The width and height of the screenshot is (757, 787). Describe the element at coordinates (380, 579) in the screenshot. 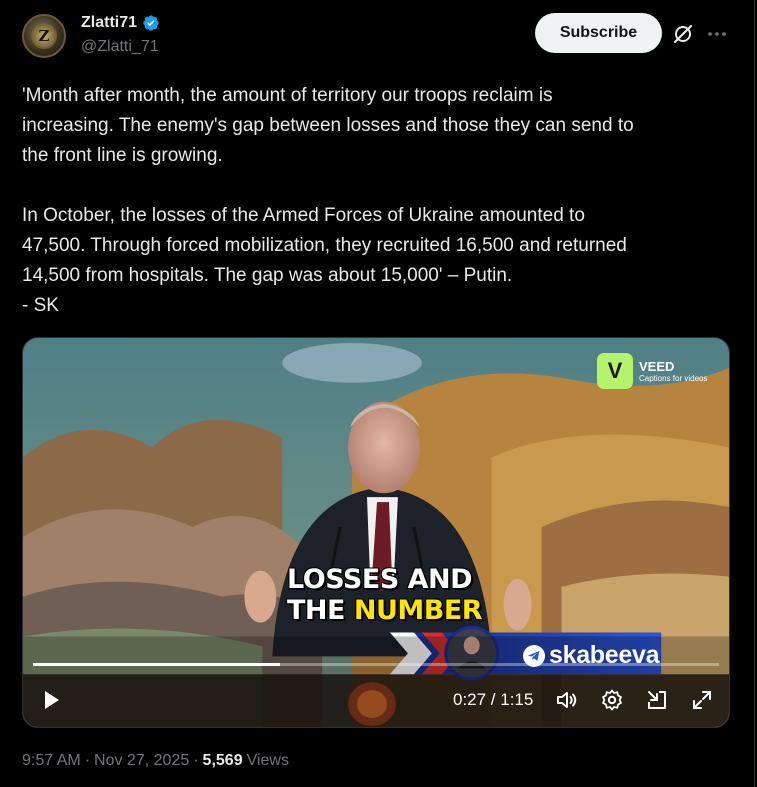

I see `caption-line-1: LOSSES AND` at that location.